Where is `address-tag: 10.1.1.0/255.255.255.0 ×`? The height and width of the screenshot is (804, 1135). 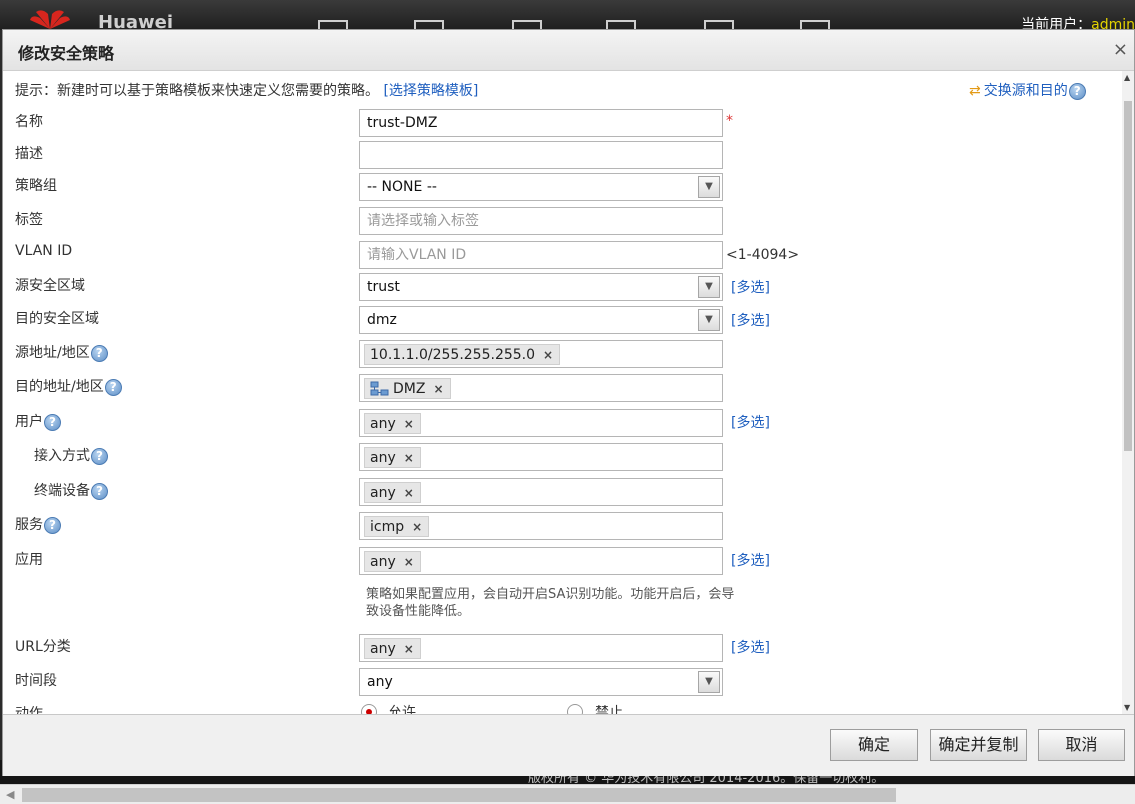
address-tag: 10.1.1.0/255.255.255.0 × is located at coordinates (462, 354).